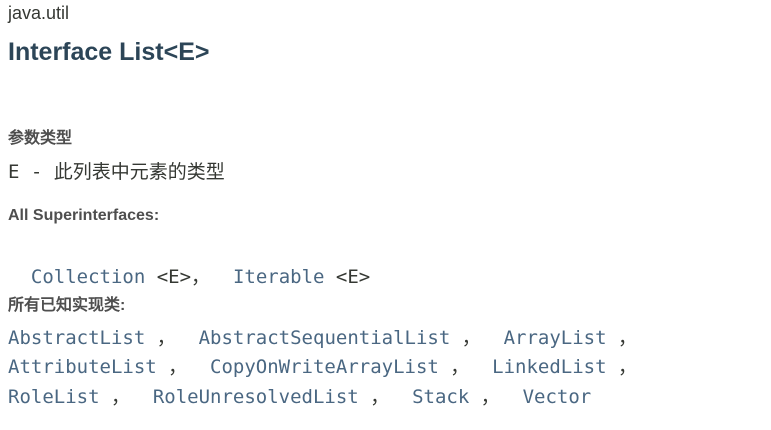  I want to click on implementing-class-link-rolelist: RoleList, so click(54, 397).